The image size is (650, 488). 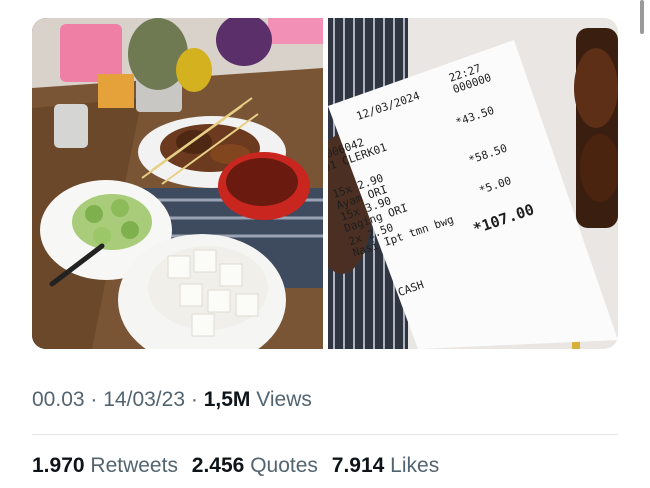 What do you see at coordinates (58, 399) in the screenshot?
I see `tweet-time: 00.03` at bounding box center [58, 399].